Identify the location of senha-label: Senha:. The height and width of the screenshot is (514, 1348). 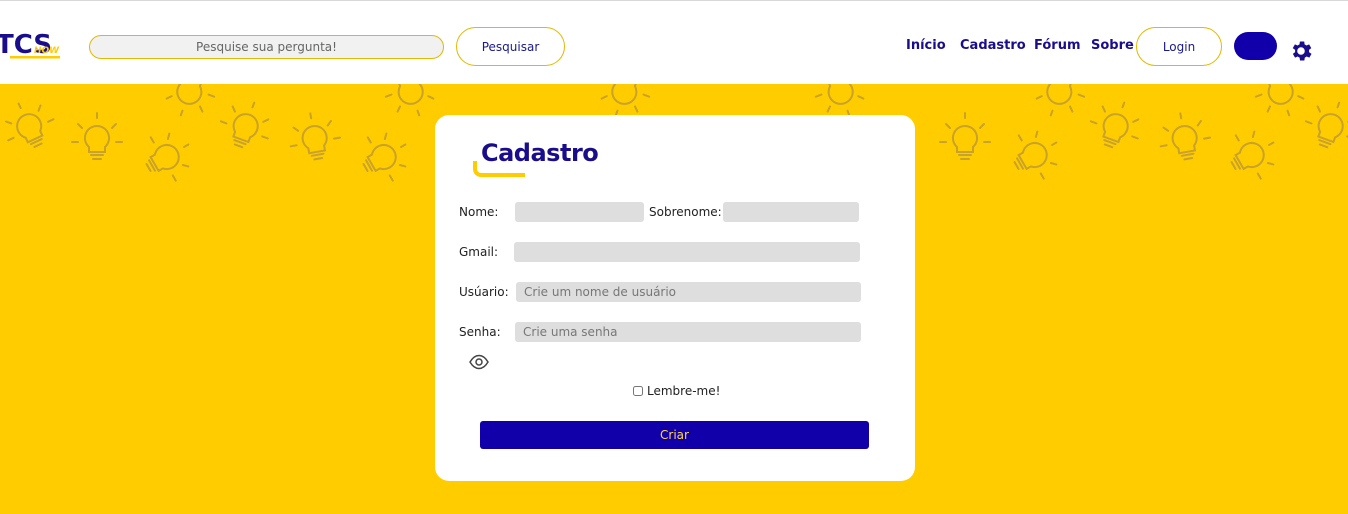
(480, 332).